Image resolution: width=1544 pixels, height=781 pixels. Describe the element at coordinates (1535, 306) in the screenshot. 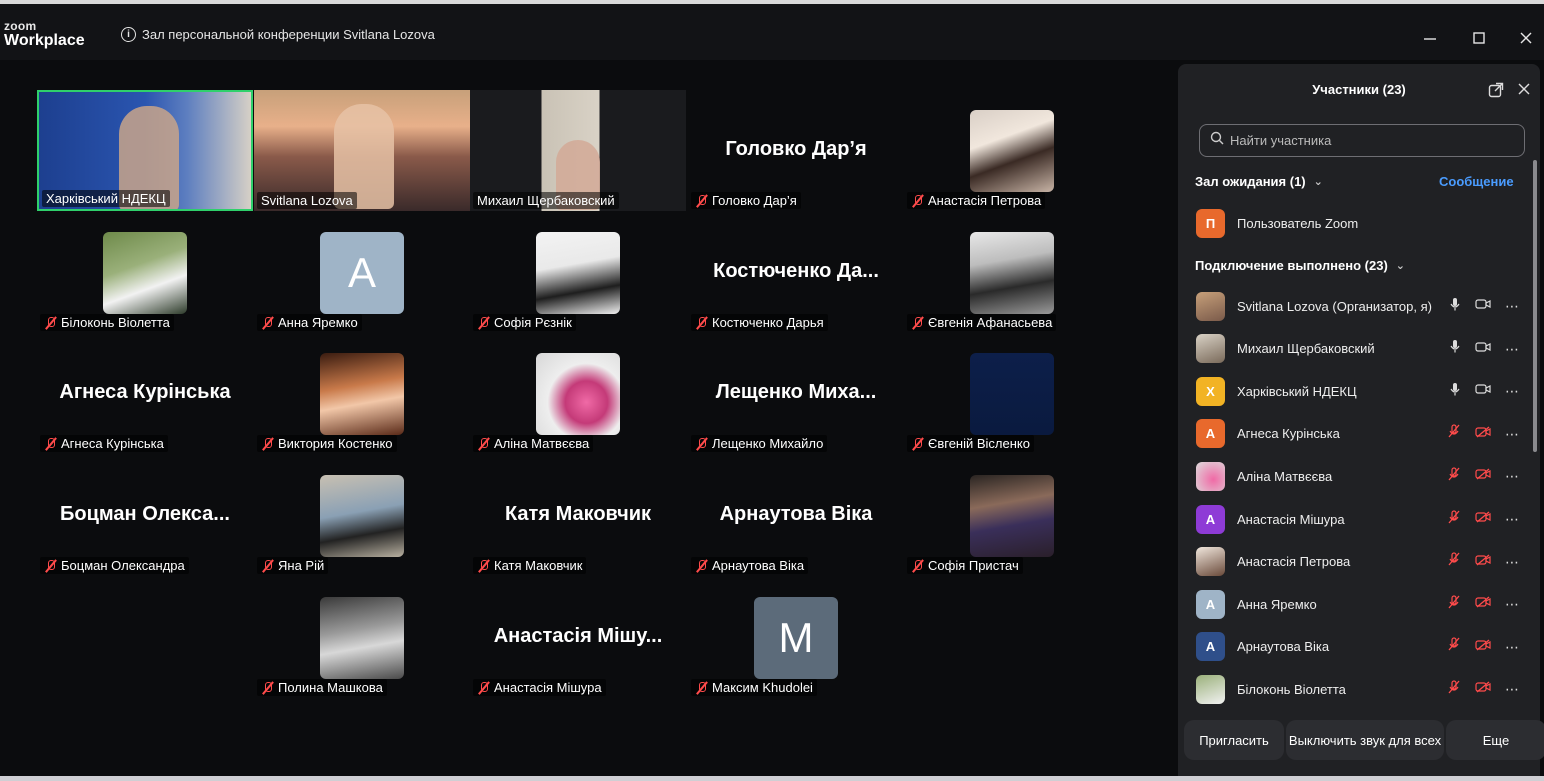

I see `panel-scrollbar` at that location.